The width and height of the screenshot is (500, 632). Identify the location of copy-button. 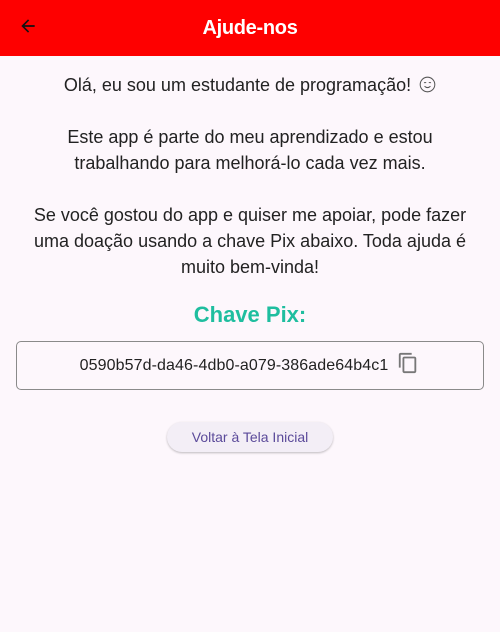
(408, 365).